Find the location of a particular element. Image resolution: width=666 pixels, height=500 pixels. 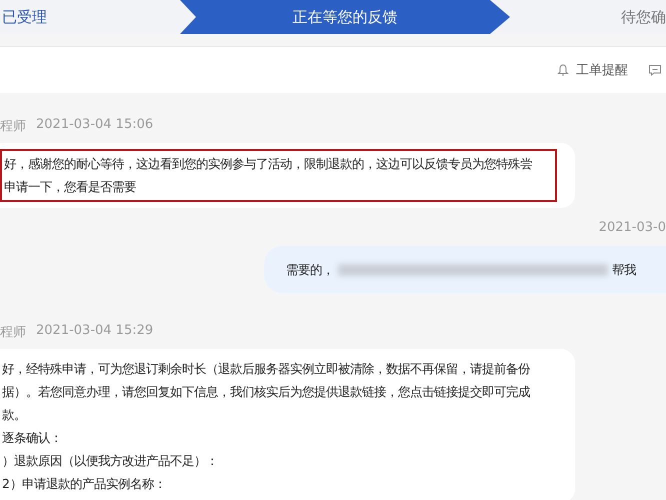

message-text: ）退款原因（以便我方改进产品不足）： is located at coordinates (110, 461).